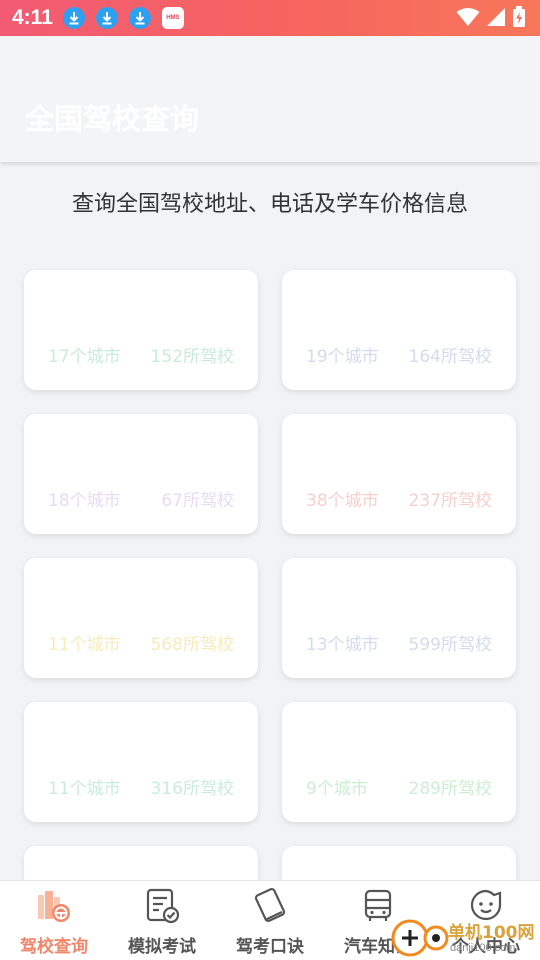 This screenshot has height=960, width=540. Describe the element at coordinates (192, 789) in the screenshot. I see `card-schools: 316所驾校` at that location.